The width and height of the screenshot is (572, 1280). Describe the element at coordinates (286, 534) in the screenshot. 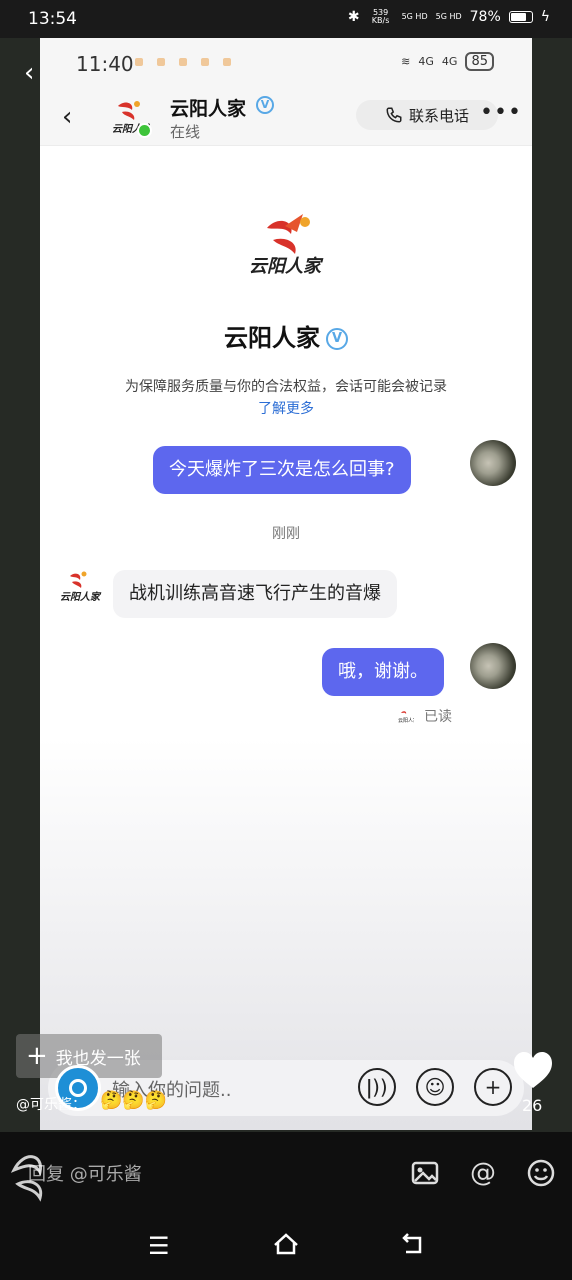

I see `time-separator: 刚刚` at that location.